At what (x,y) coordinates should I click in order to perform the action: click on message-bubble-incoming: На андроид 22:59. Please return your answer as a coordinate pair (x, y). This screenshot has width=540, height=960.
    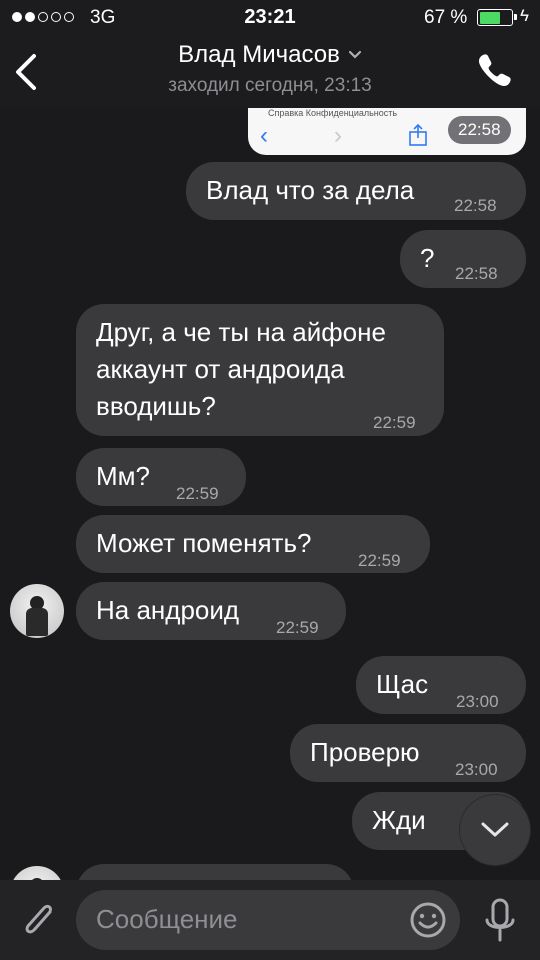
    Looking at the image, I should click on (211, 611).